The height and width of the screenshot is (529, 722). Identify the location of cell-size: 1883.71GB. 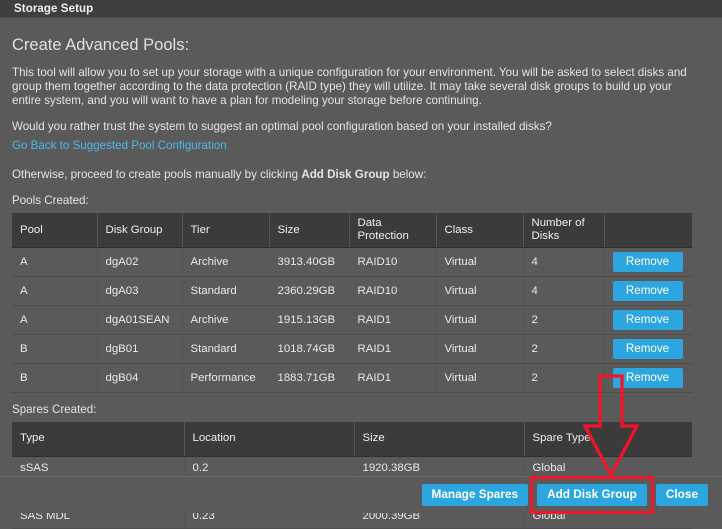
(309, 378).